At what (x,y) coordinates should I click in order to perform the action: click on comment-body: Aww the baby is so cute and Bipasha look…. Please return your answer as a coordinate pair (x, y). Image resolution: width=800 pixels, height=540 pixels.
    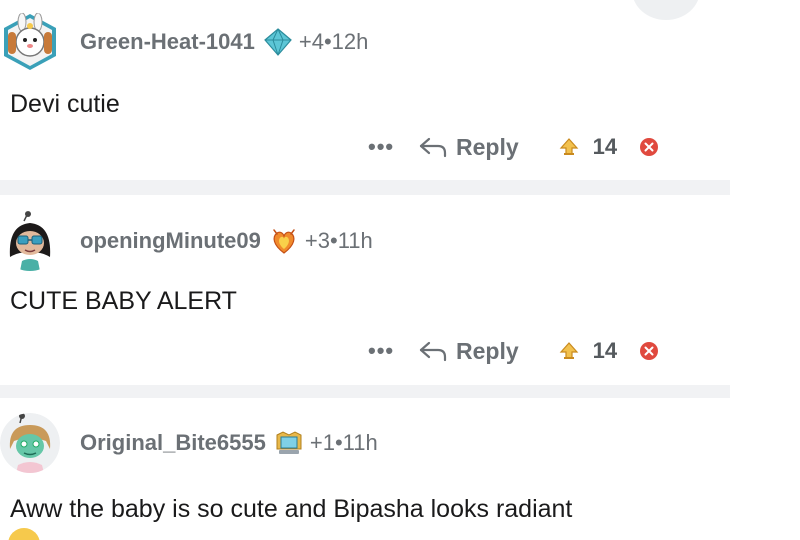
    Looking at the image, I should click on (291, 509).